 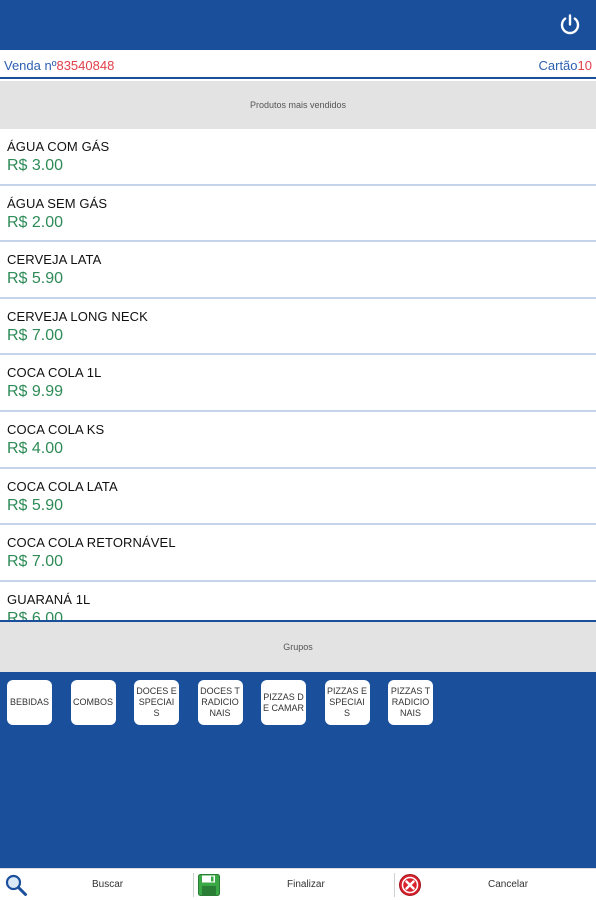 I want to click on product-row: ÁGUA COM GÁS R$ 3.00, so click(x=298, y=157).